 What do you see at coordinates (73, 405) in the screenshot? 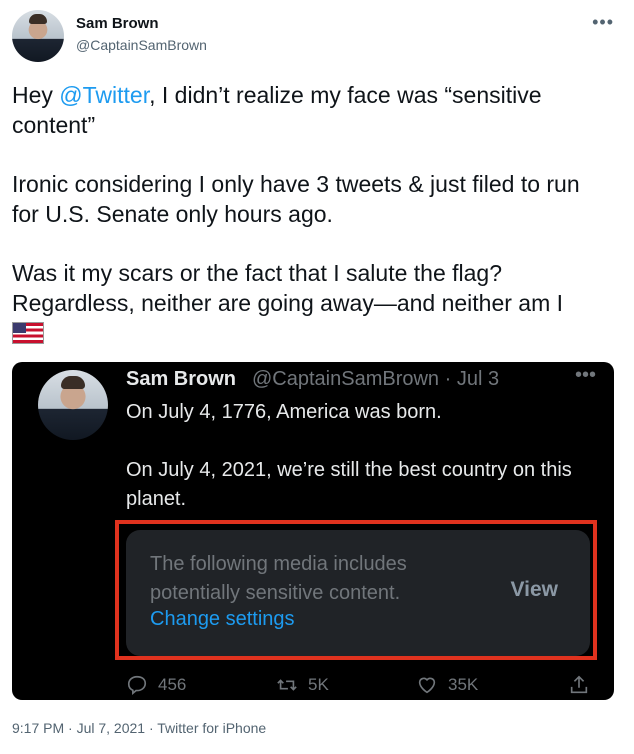
I see `quoted-avatar` at bounding box center [73, 405].